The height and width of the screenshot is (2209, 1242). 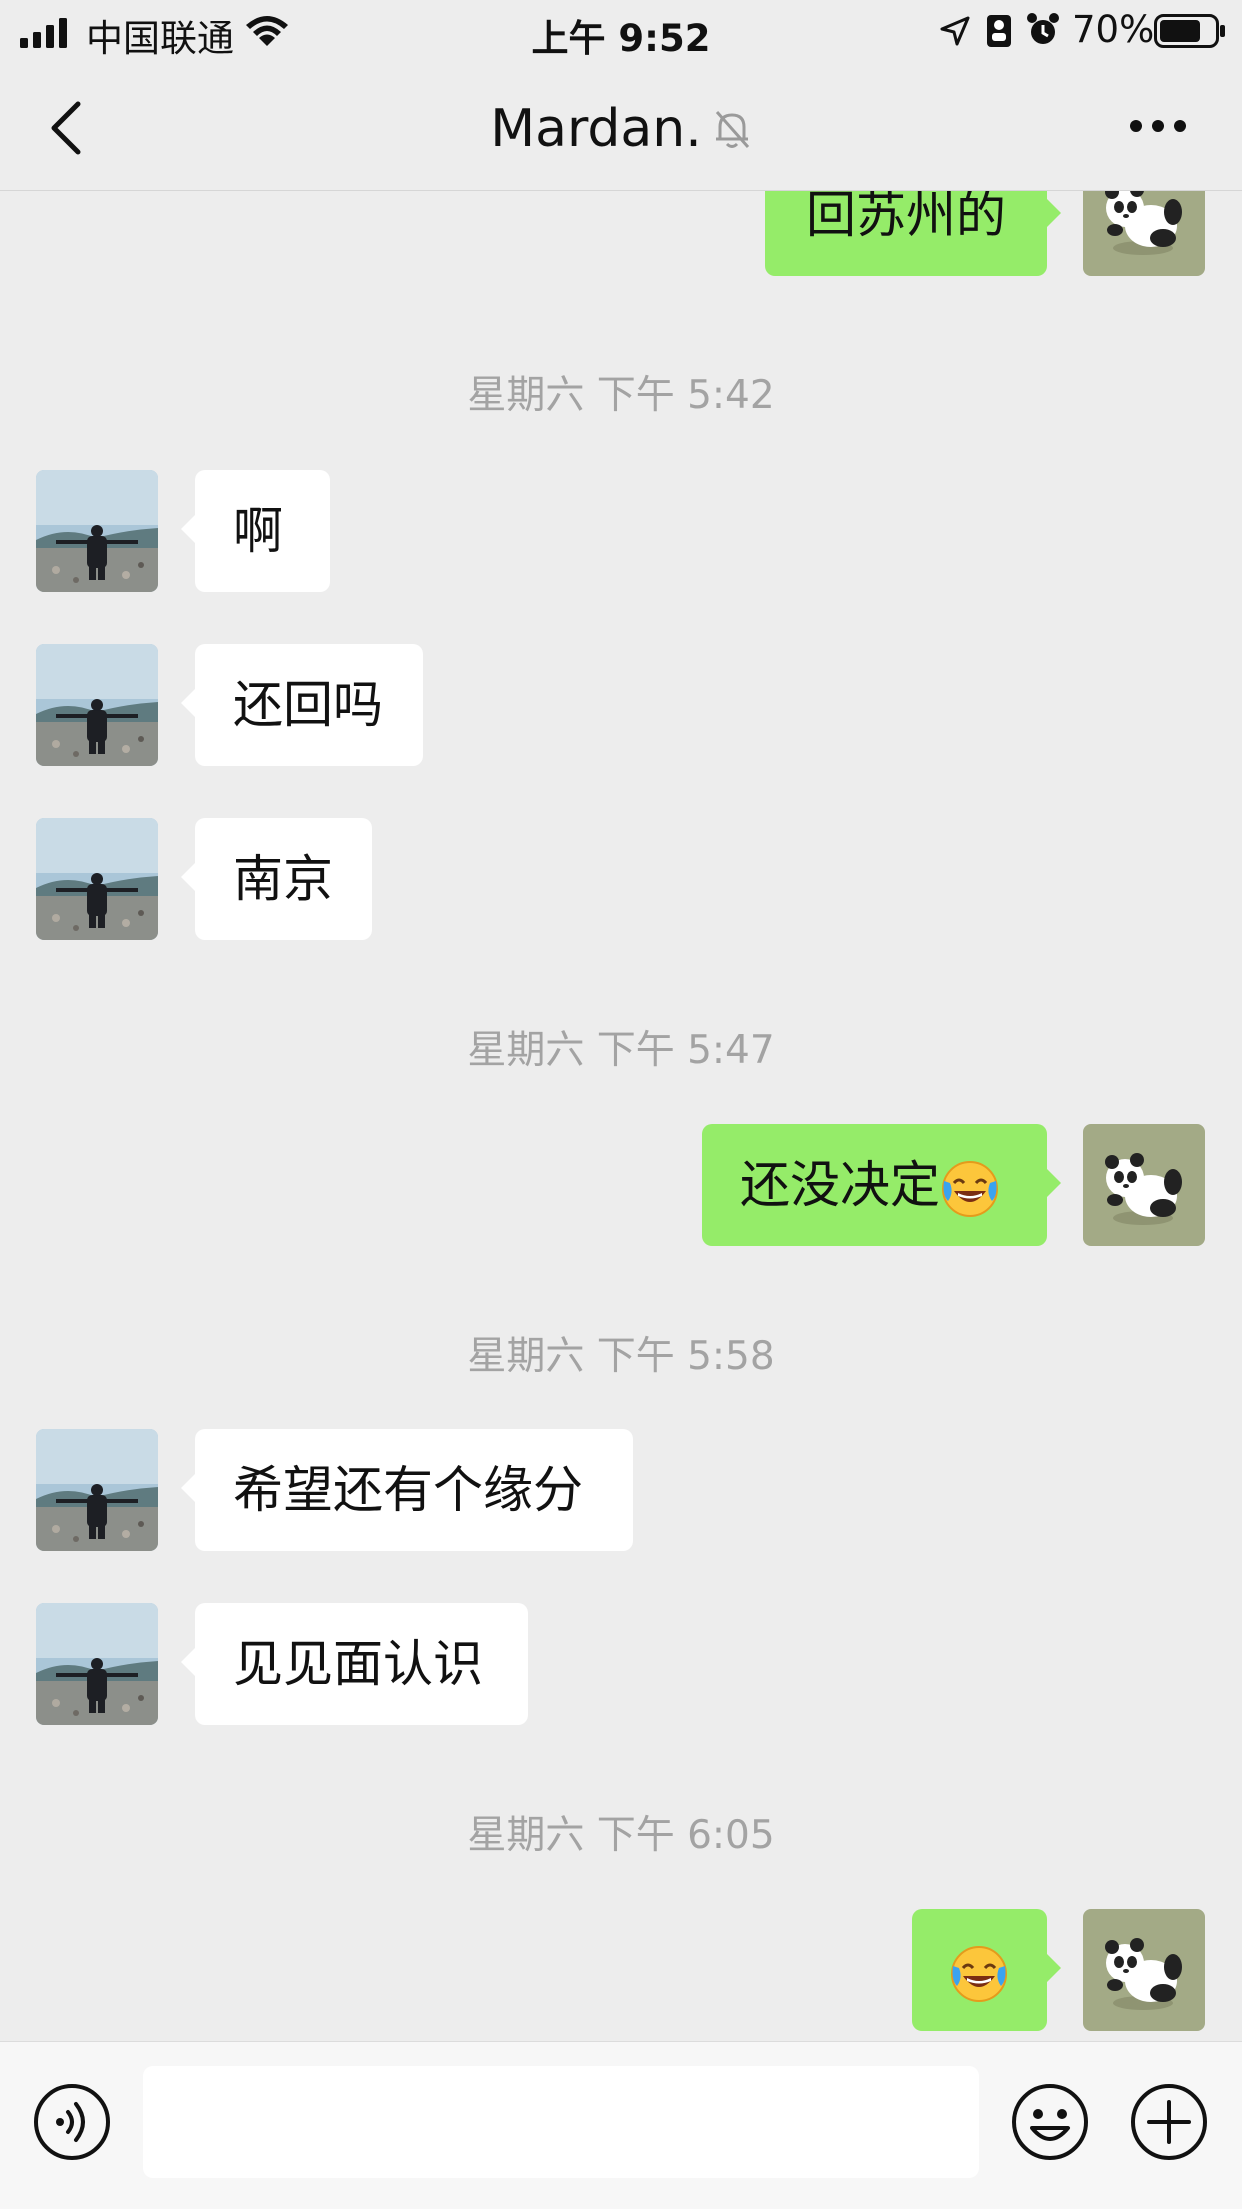 What do you see at coordinates (283, 879) in the screenshot?
I see `message-text: 南京` at bounding box center [283, 879].